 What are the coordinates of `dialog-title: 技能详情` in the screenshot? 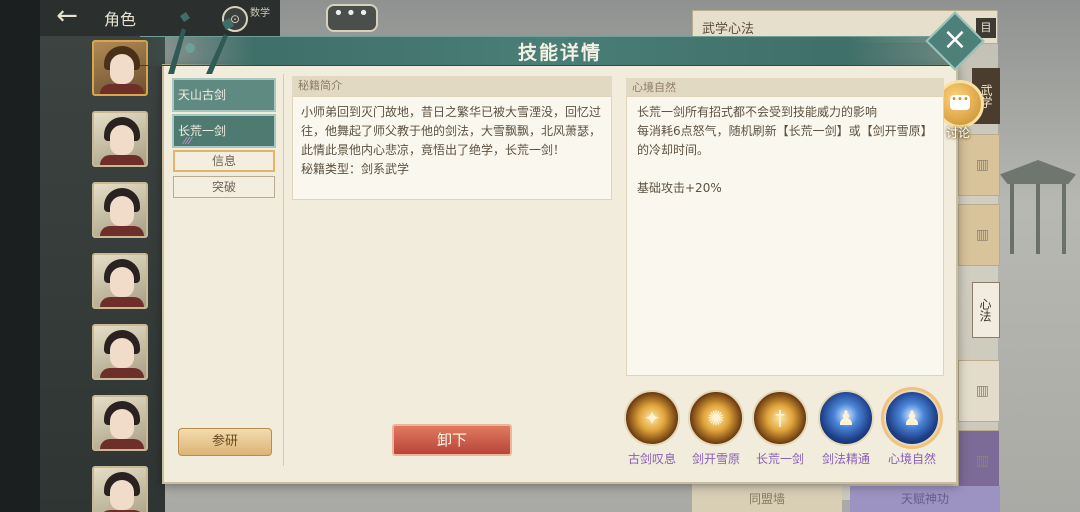 It's located at (559, 53).